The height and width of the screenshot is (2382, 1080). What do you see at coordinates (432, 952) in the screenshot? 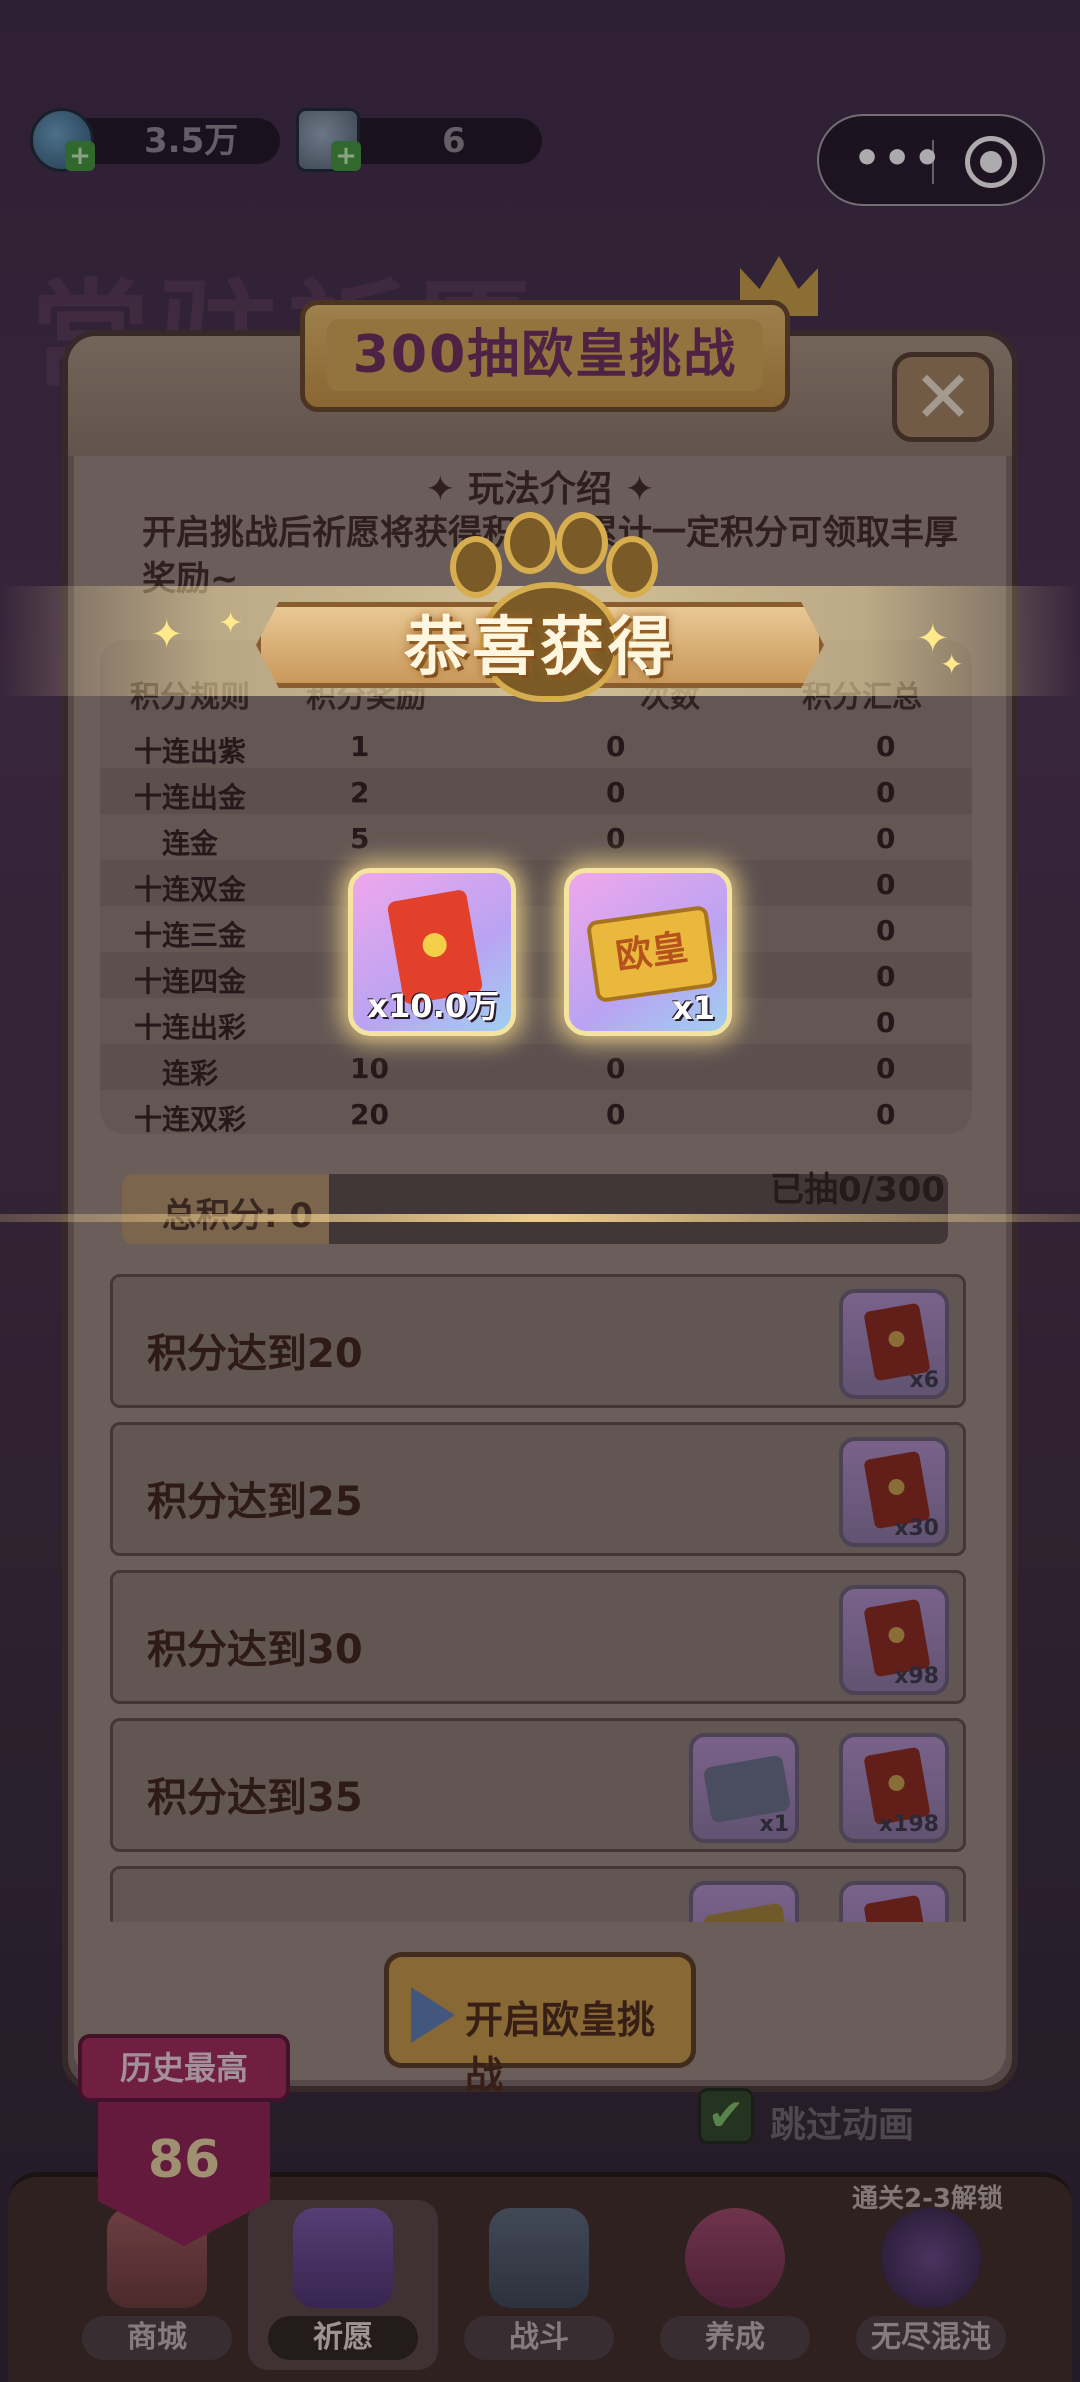
I see `prize-red-envelope: x10.0万` at bounding box center [432, 952].